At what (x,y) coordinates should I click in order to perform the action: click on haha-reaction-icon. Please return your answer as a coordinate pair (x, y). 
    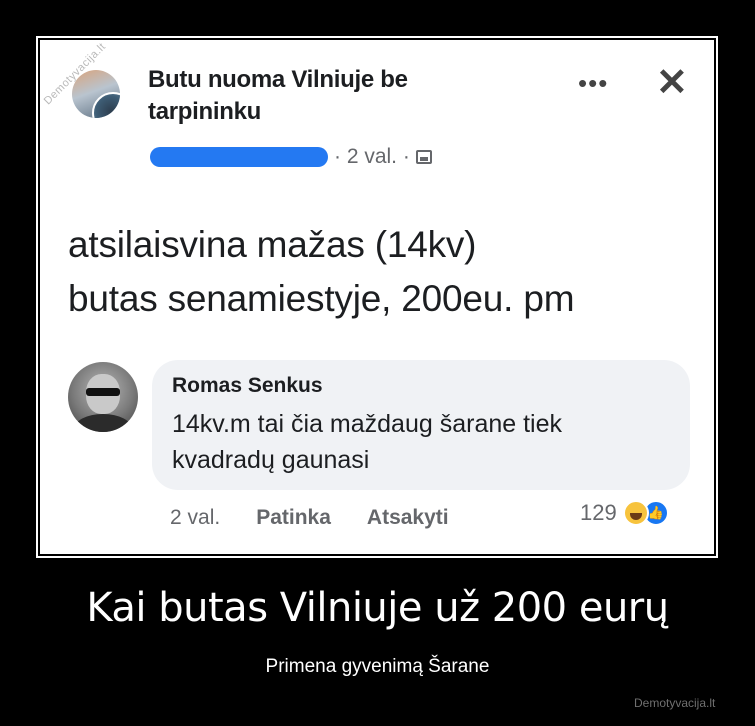
    Looking at the image, I should click on (635, 513).